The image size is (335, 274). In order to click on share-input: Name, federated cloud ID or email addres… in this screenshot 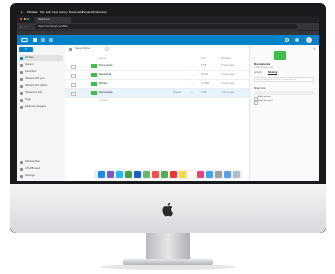, I will do `click(284, 79)`.